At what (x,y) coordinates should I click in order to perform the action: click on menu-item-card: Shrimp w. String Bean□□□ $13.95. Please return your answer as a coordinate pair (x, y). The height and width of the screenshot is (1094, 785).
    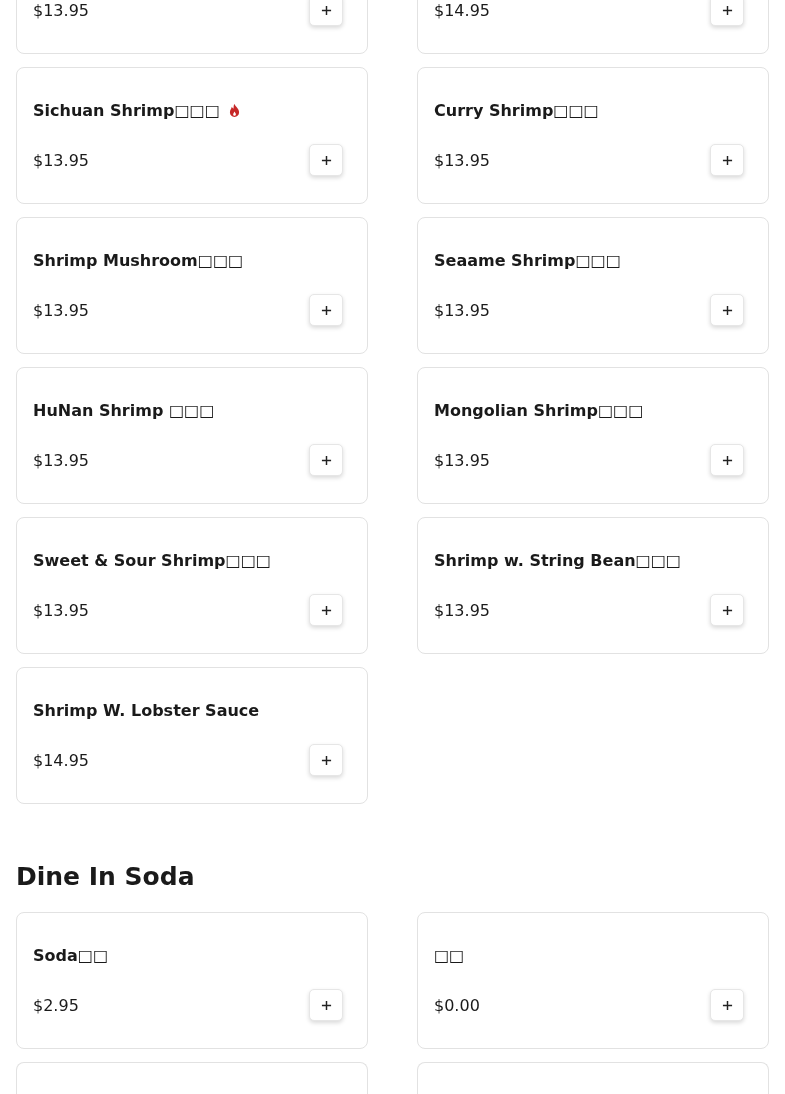
    Looking at the image, I should click on (593, 585).